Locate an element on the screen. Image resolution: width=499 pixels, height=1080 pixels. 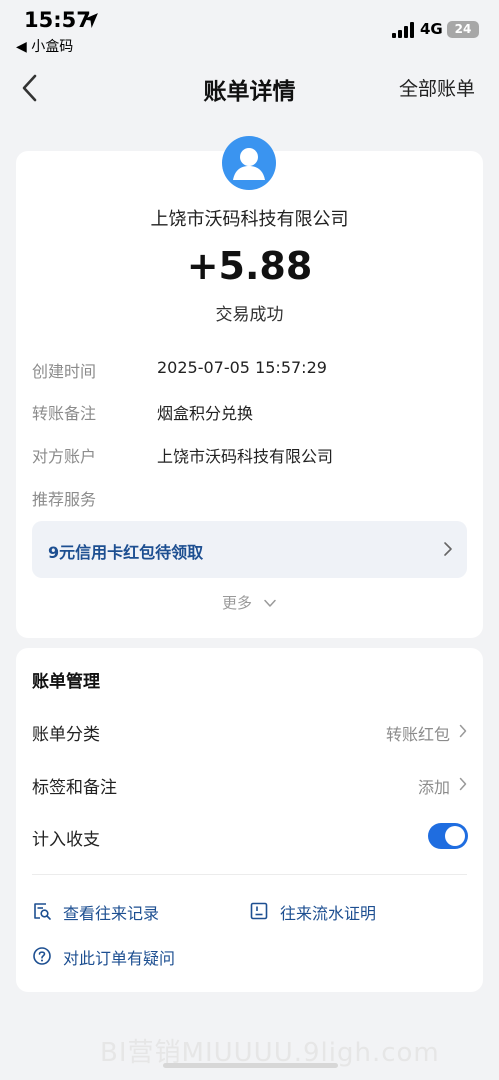
view-history-link: 查看往来记录 is located at coordinates (111, 912).